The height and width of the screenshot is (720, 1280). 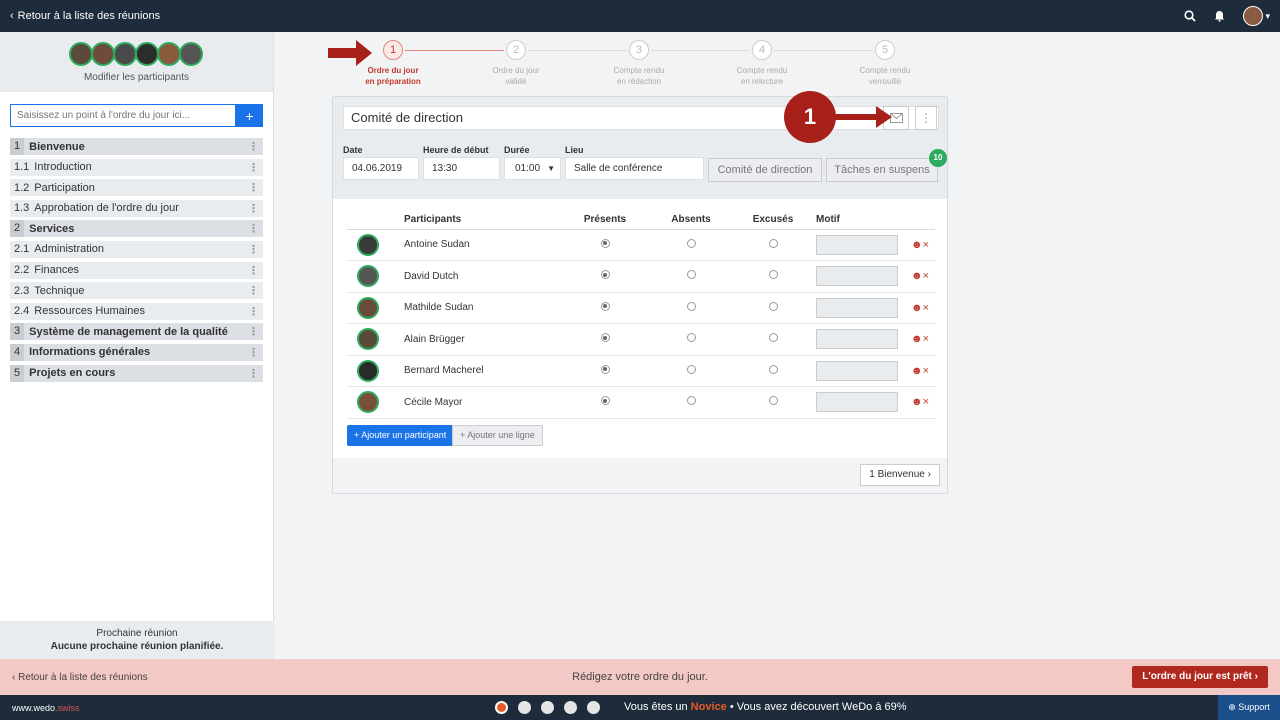 What do you see at coordinates (46, 708) in the screenshot?
I see `brand-logo: www.wedo.swiss` at bounding box center [46, 708].